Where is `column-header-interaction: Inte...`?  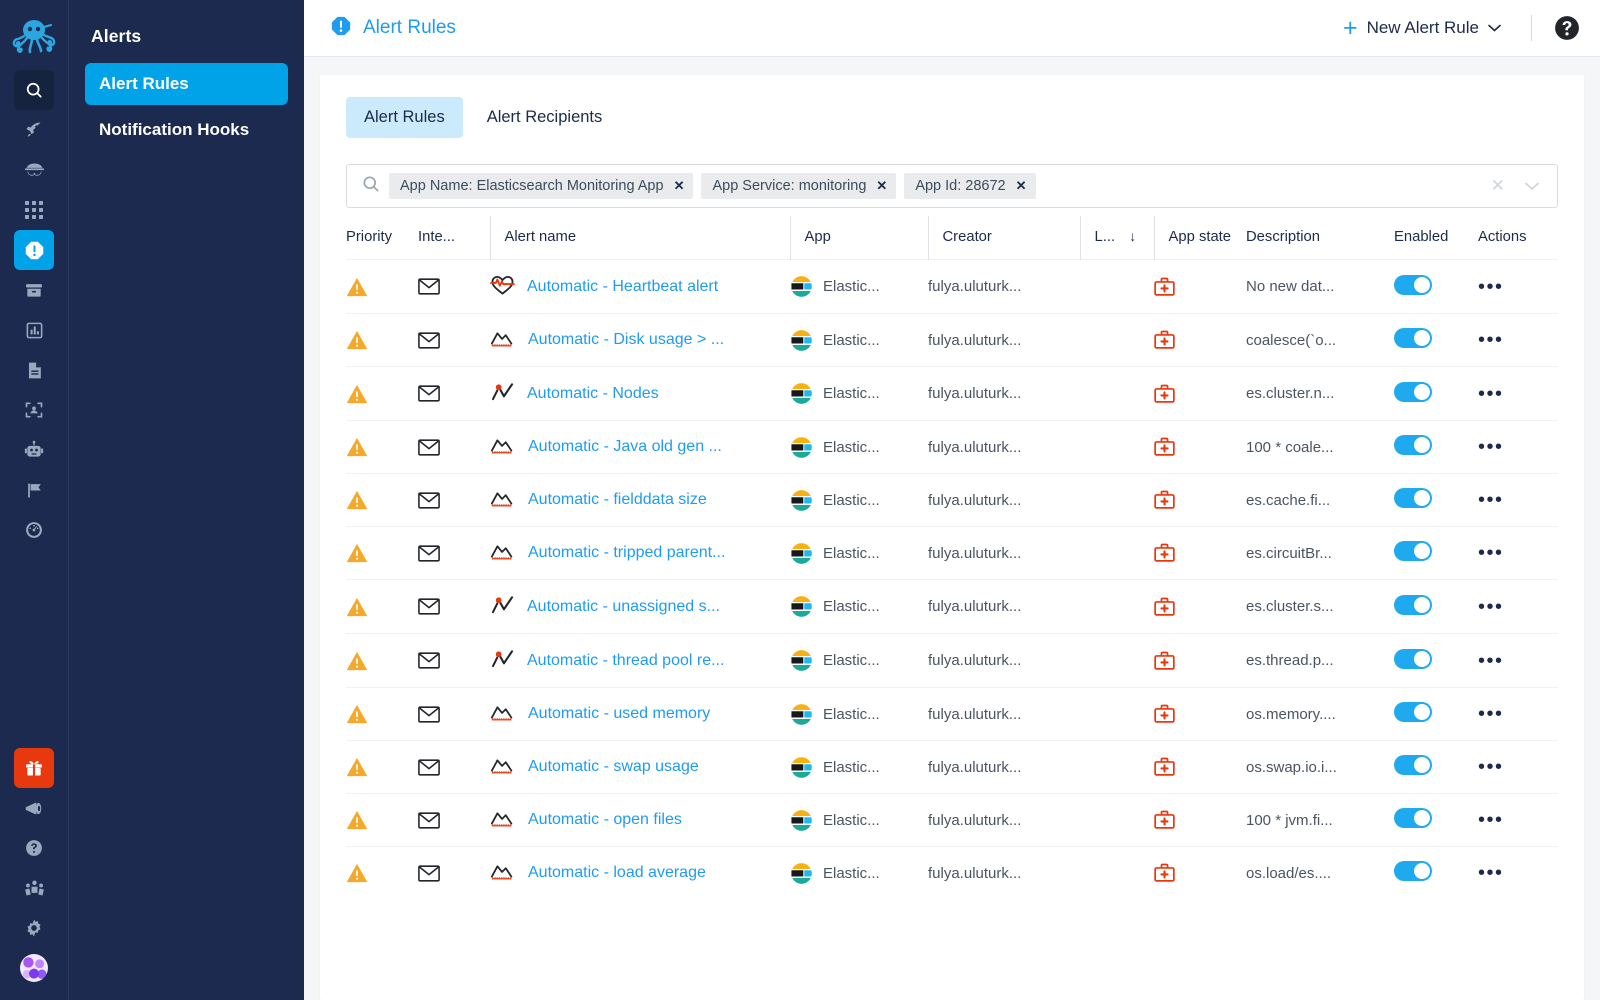
column-header-interaction: Inte... is located at coordinates (454, 238).